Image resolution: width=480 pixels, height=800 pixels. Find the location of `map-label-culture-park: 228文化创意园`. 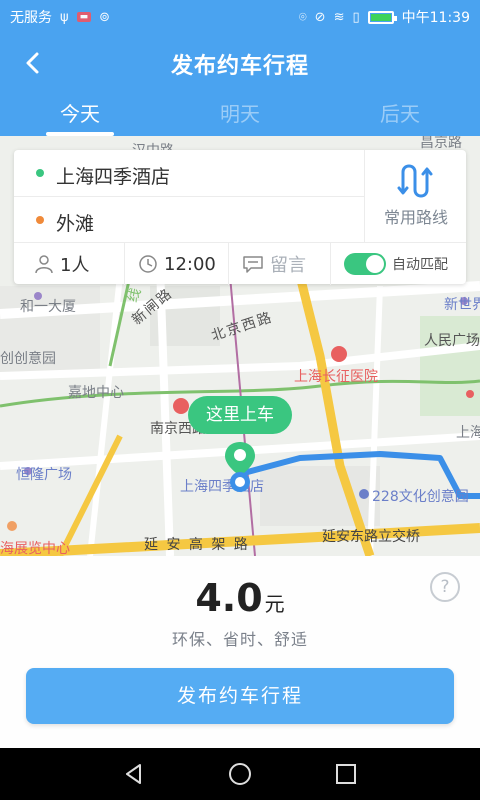

map-label-culture-park: 228文化创意园 is located at coordinates (420, 497).